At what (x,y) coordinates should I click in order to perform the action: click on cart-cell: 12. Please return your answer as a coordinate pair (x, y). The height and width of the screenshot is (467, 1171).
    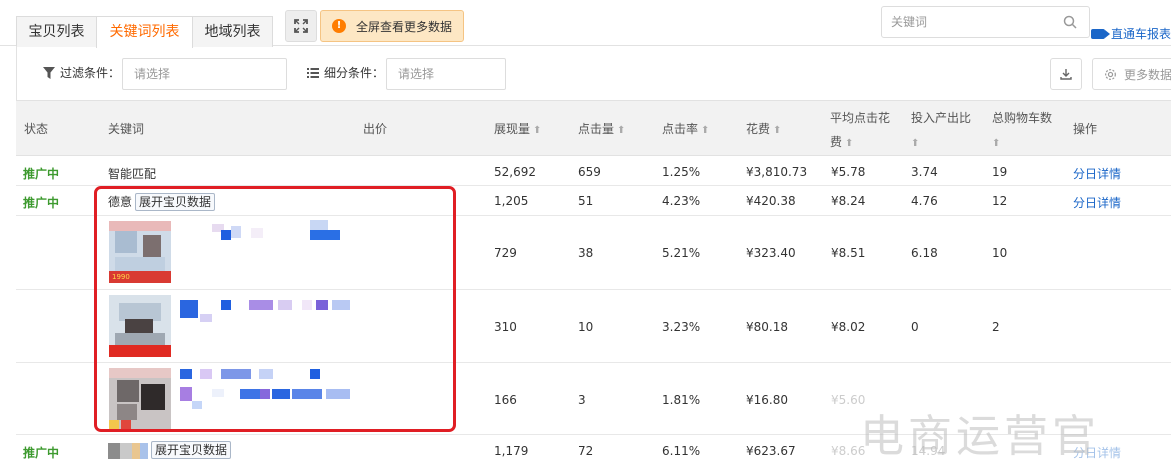
    Looking at the image, I should click on (1000, 201).